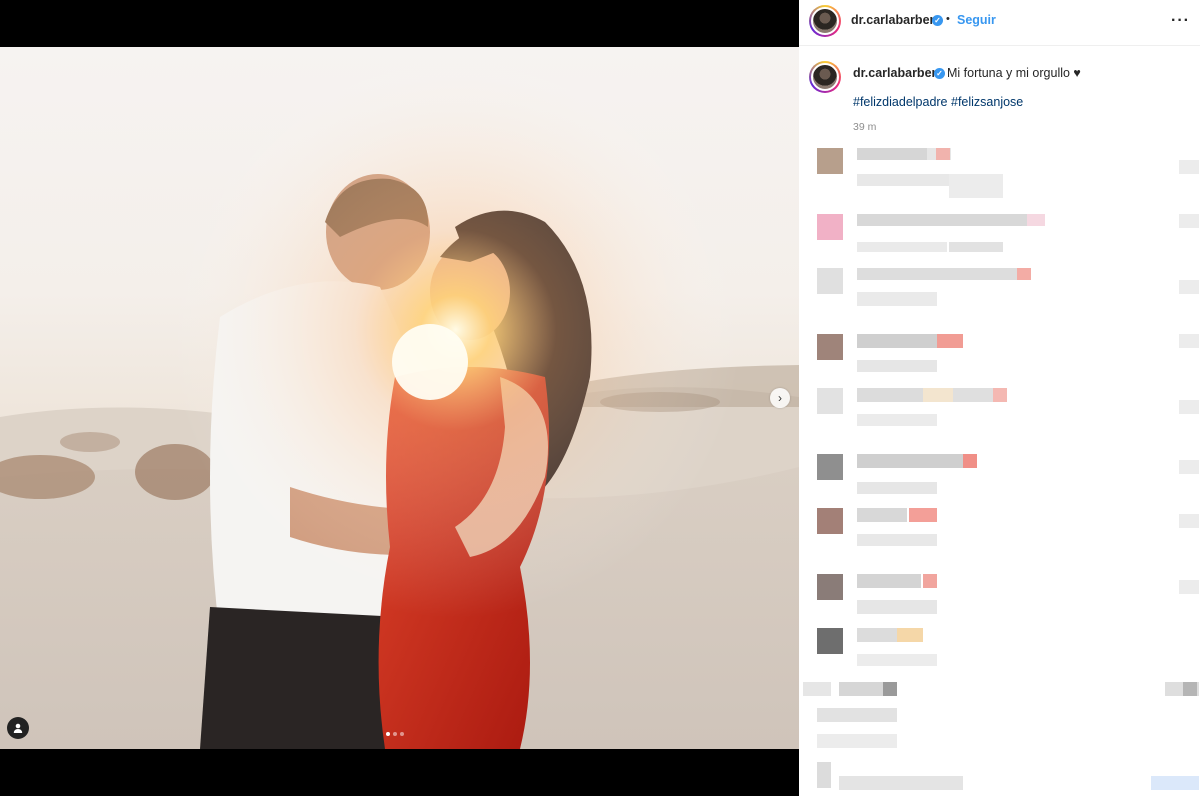 This screenshot has height=796, width=1200. What do you see at coordinates (976, 20) in the screenshot?
I see `follow-button: Seguir` at bounding box center [976, 20].